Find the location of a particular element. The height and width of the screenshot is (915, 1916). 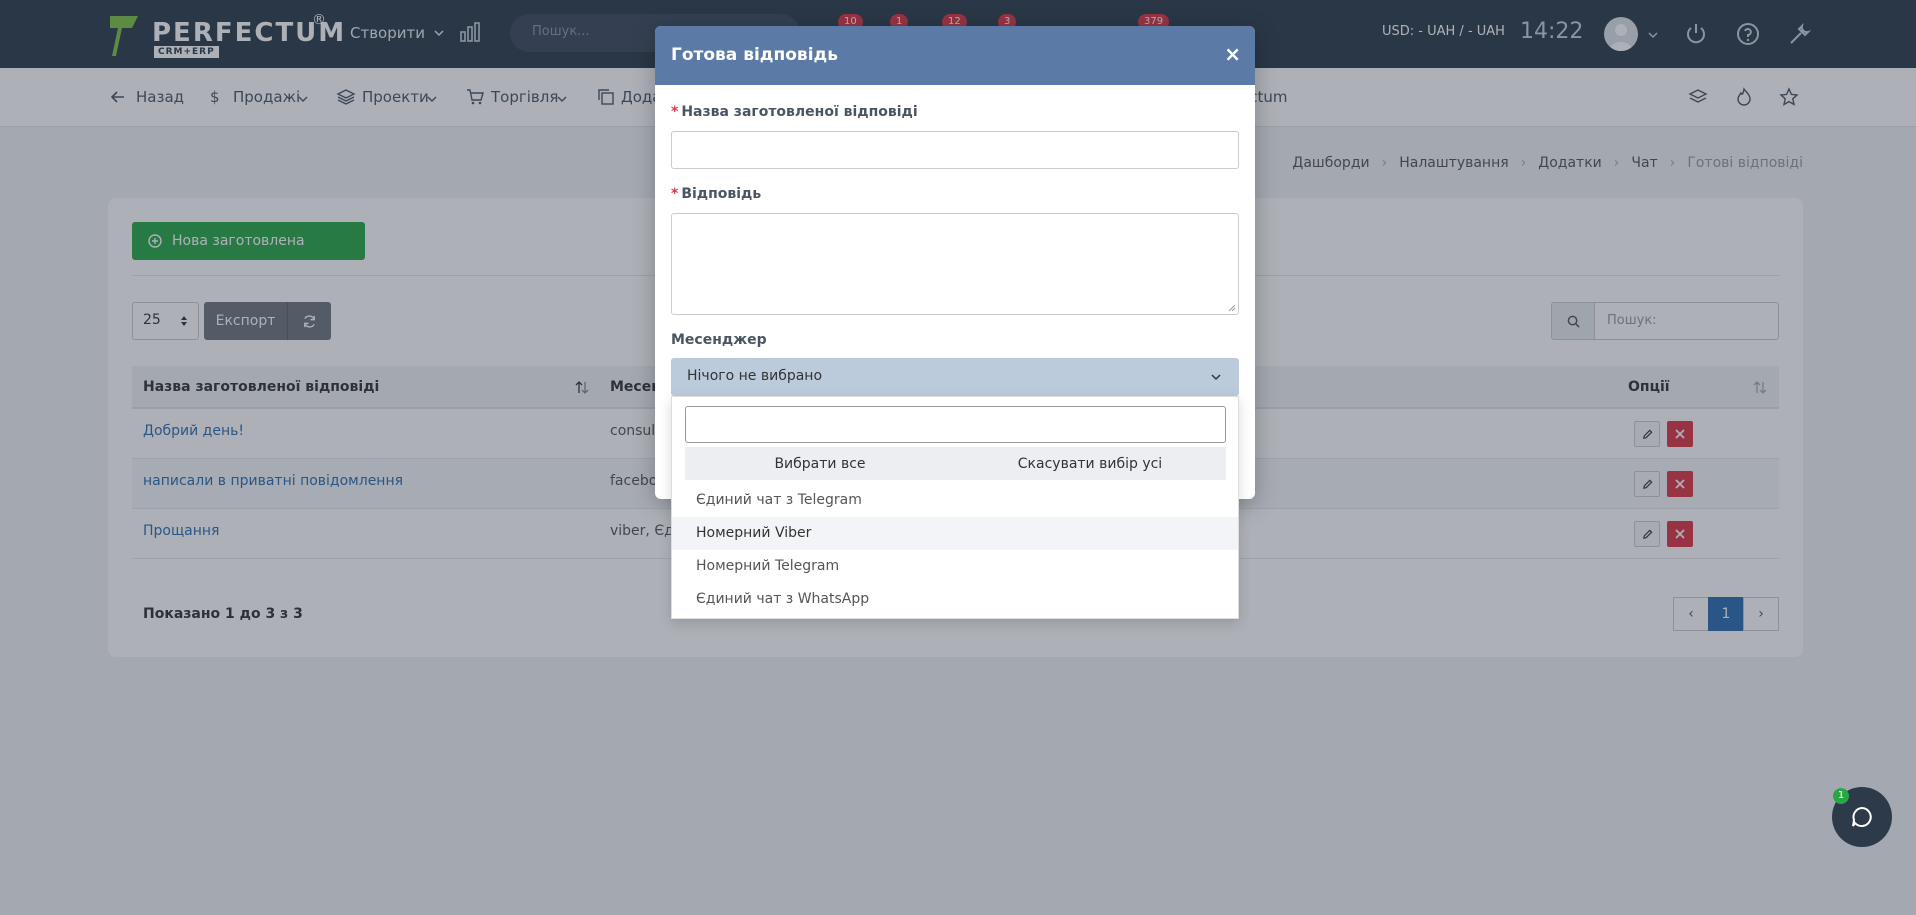

answer-label: * Відповідь is located at coordinates (716, 194).